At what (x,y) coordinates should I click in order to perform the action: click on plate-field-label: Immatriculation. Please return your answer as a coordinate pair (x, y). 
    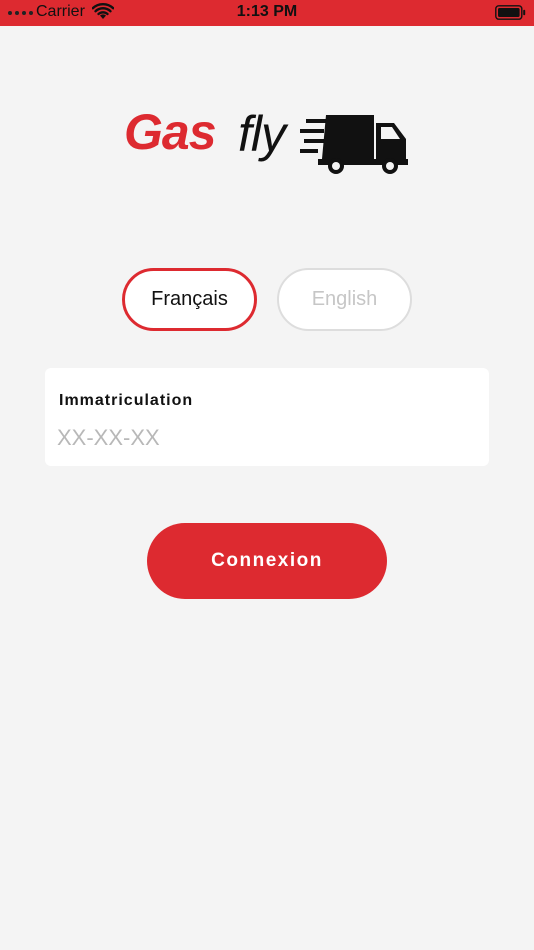
    Looking at the image, I should click on (126, 400).